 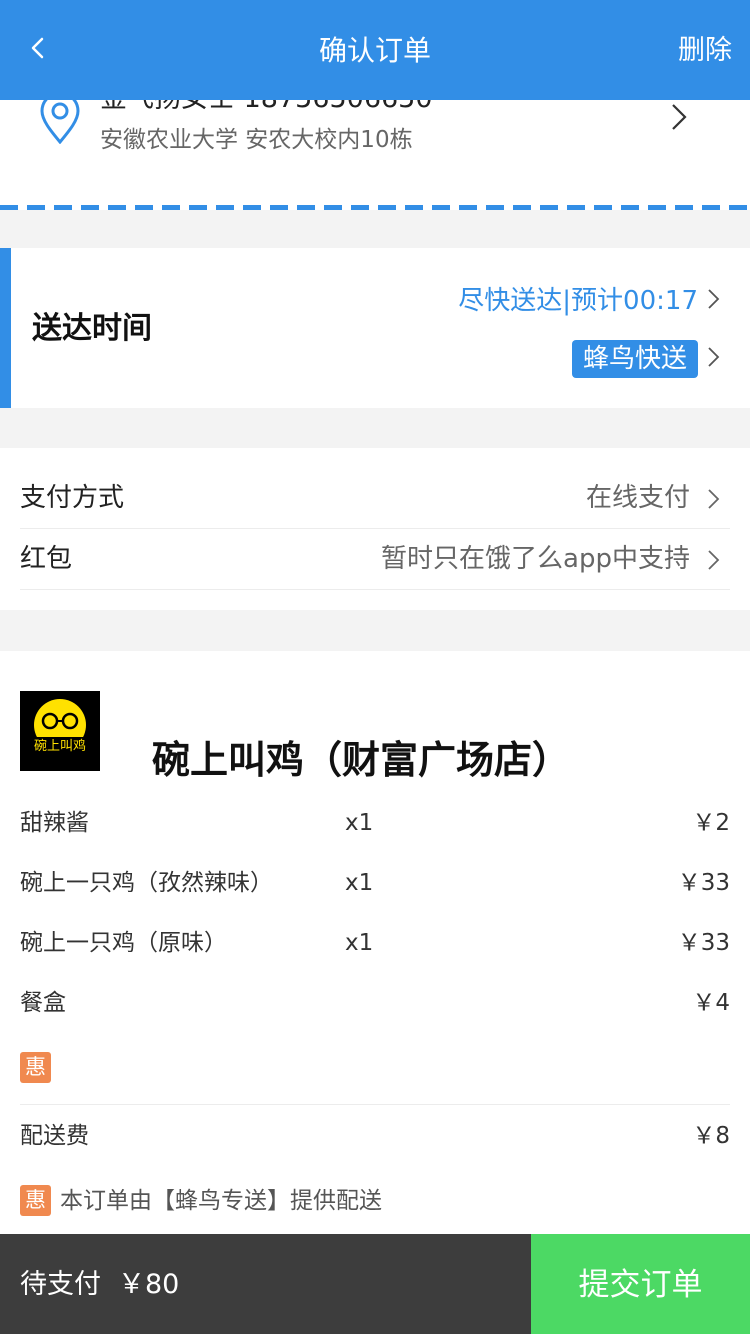 What do you see at coordinates (60, 746) in the screenshot?
I see `shop-logo-text: 碗上叫鸡` at bounding box center [60, 746].